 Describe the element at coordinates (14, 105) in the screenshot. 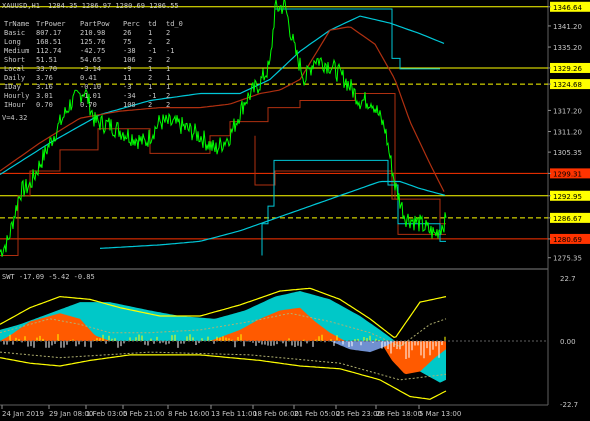

I see `table-cell: IHour` at that location.